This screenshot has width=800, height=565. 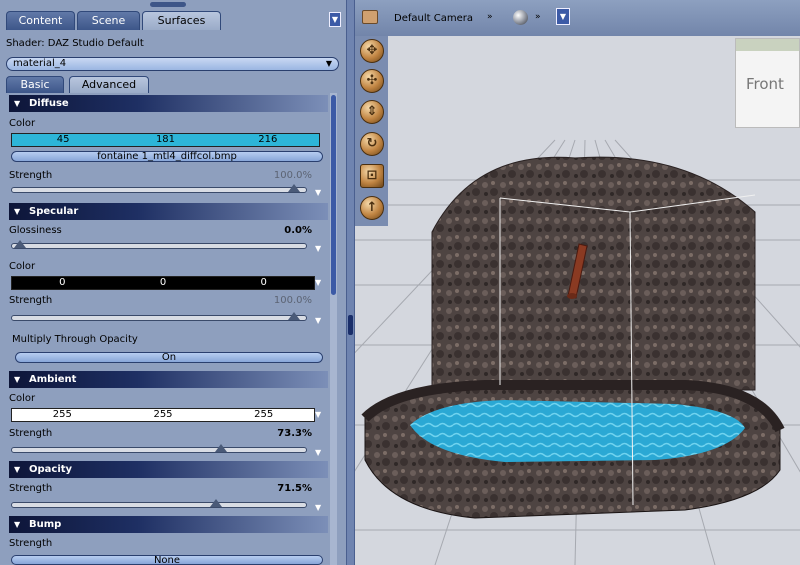 I want to click on diffuse-strength-label: Strength, so click(x=31, y=175).